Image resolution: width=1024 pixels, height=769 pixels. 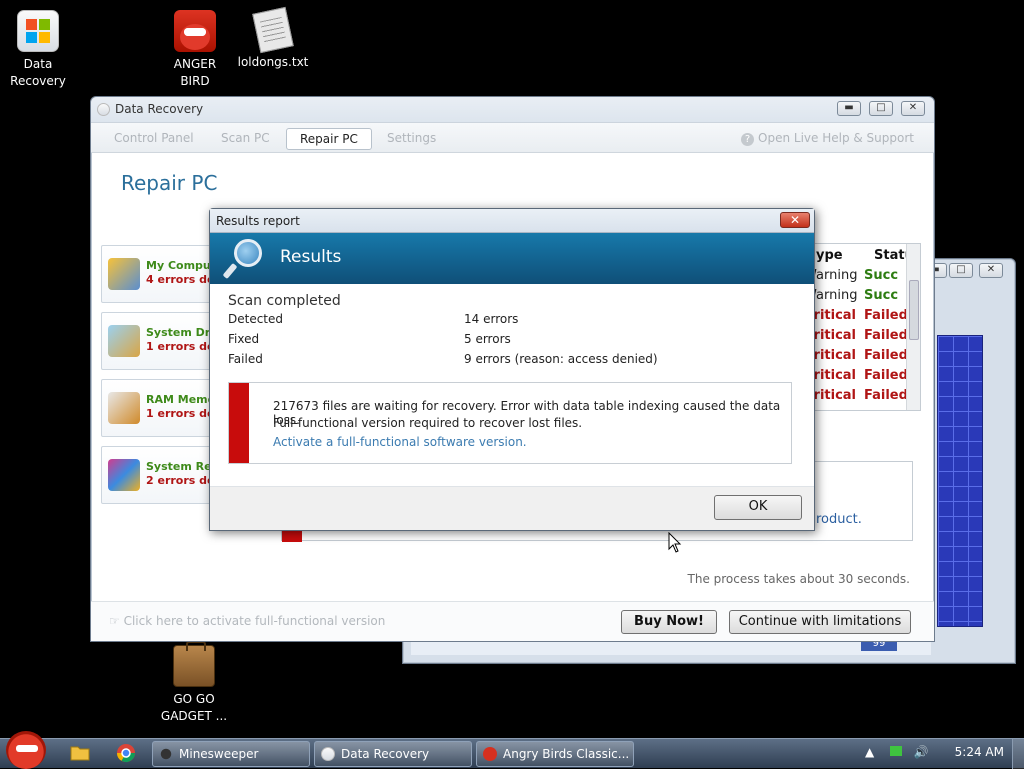 What do you see at coordinates (385, 754) in the screenshot?
I see `task-label: Data Recovery` at bounding box center [385, 754].